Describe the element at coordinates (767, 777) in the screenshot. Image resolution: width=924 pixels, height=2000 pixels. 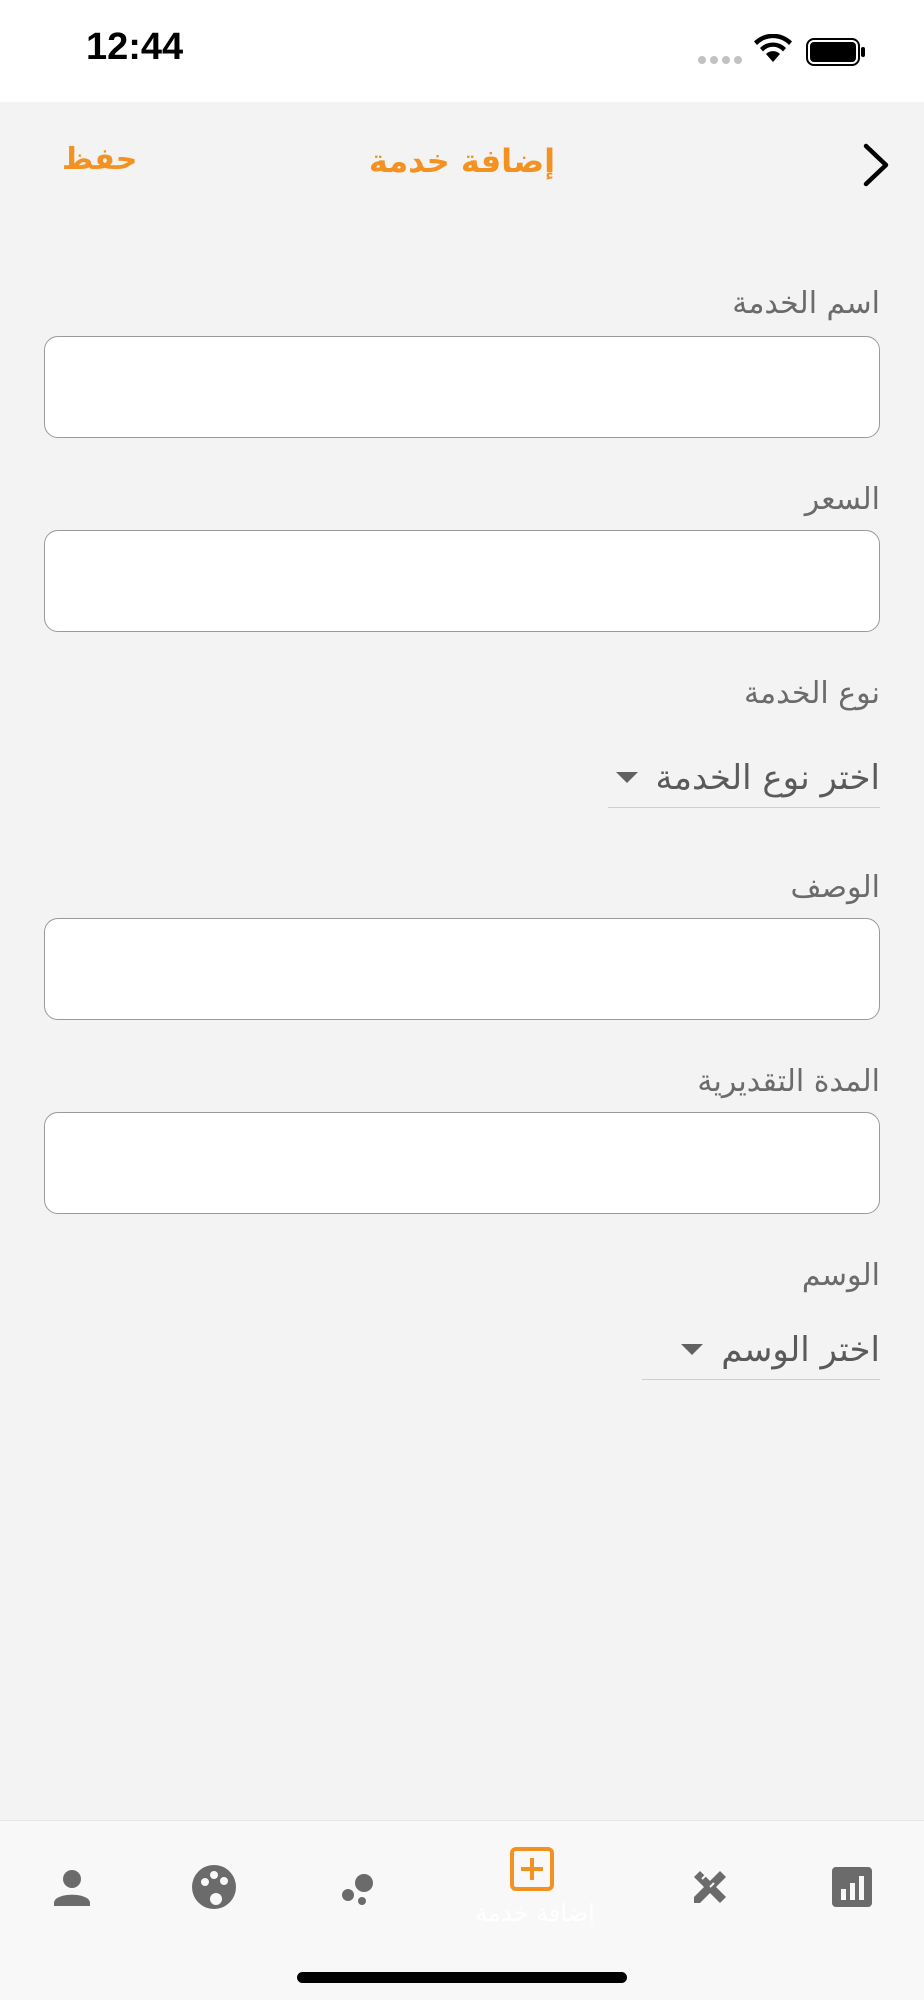
I see `service-type-selected: اختر نوع الخدمة` at that location.